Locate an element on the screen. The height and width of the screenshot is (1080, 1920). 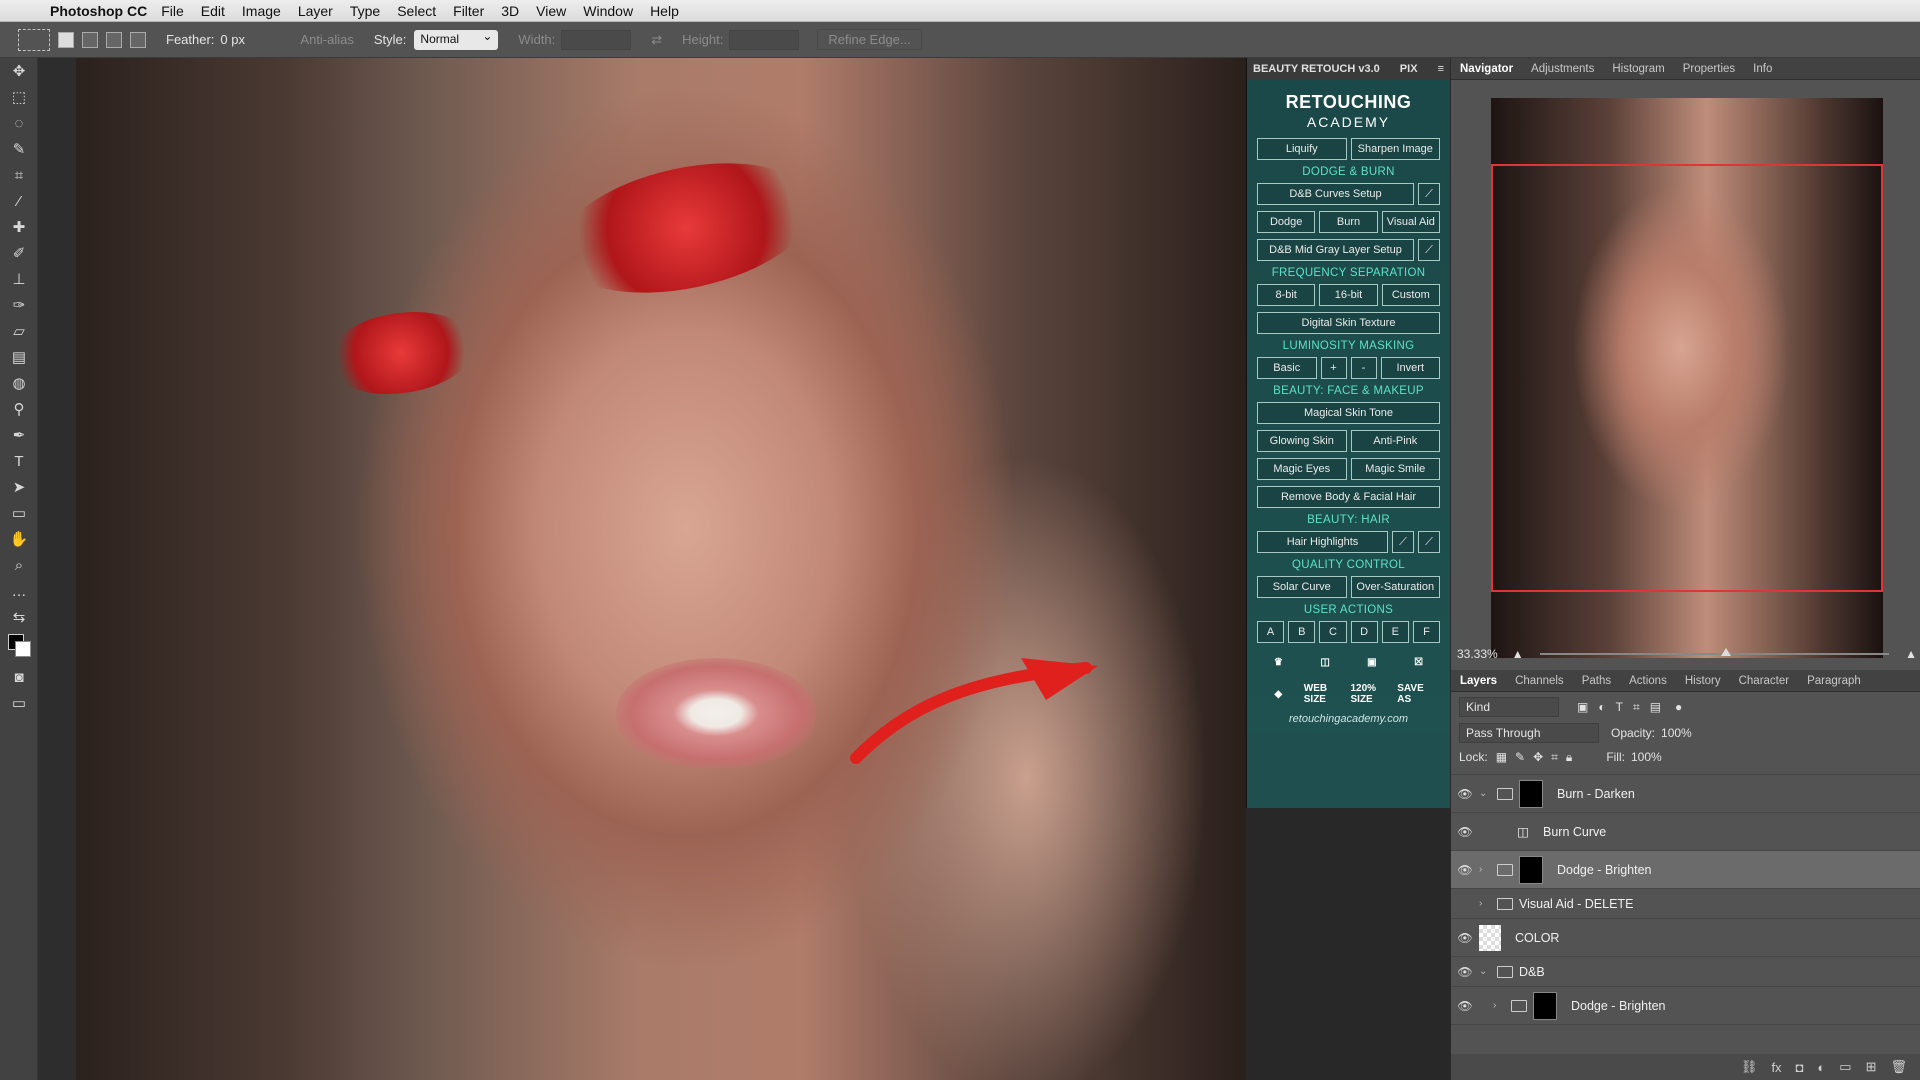
web-size-button: WEB SIZE is located at coordinates (1325, 694).